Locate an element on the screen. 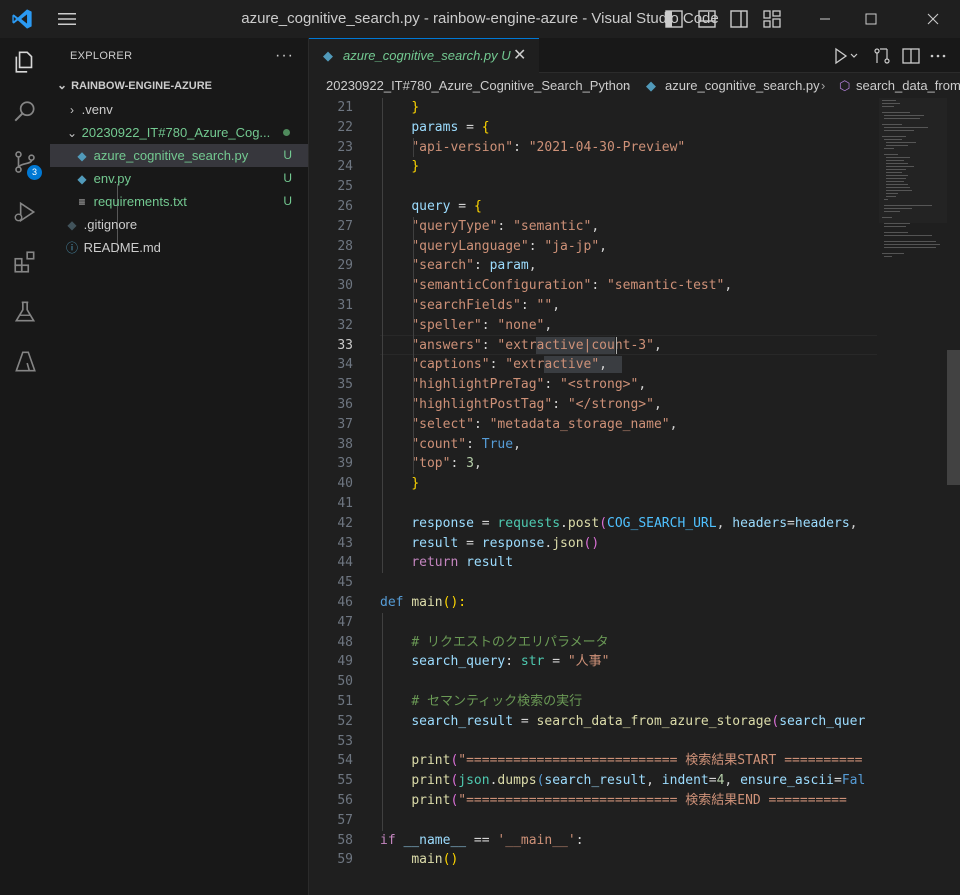  vertical-scrollbar is located at coordinates (953, 496).